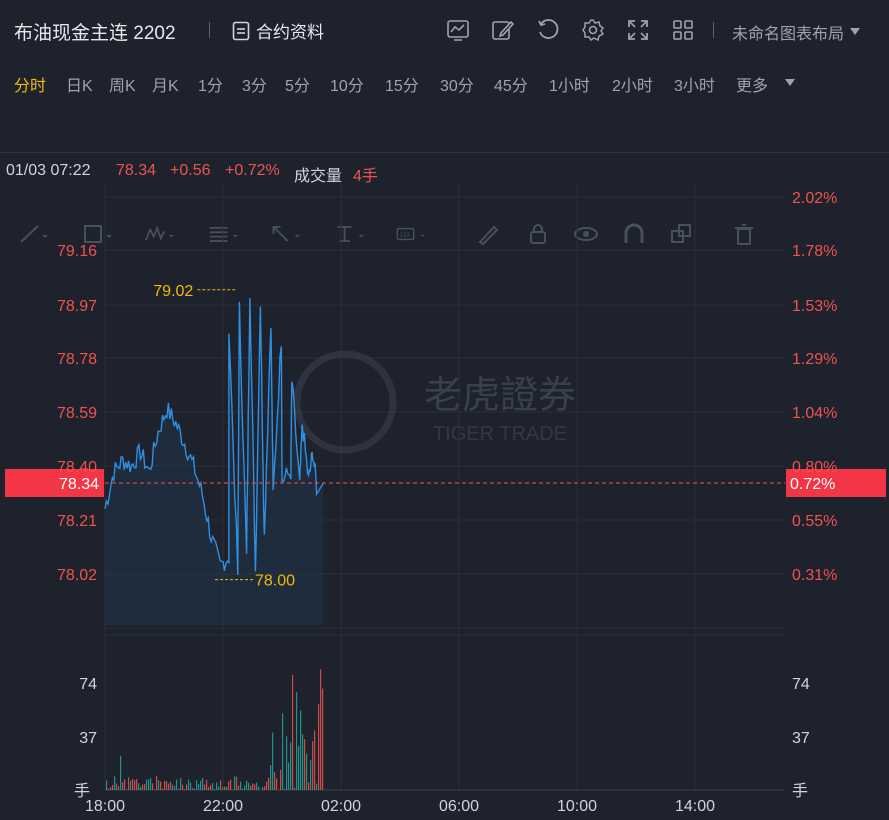  I want to click on volume-value: 4手, so click(365, 176).